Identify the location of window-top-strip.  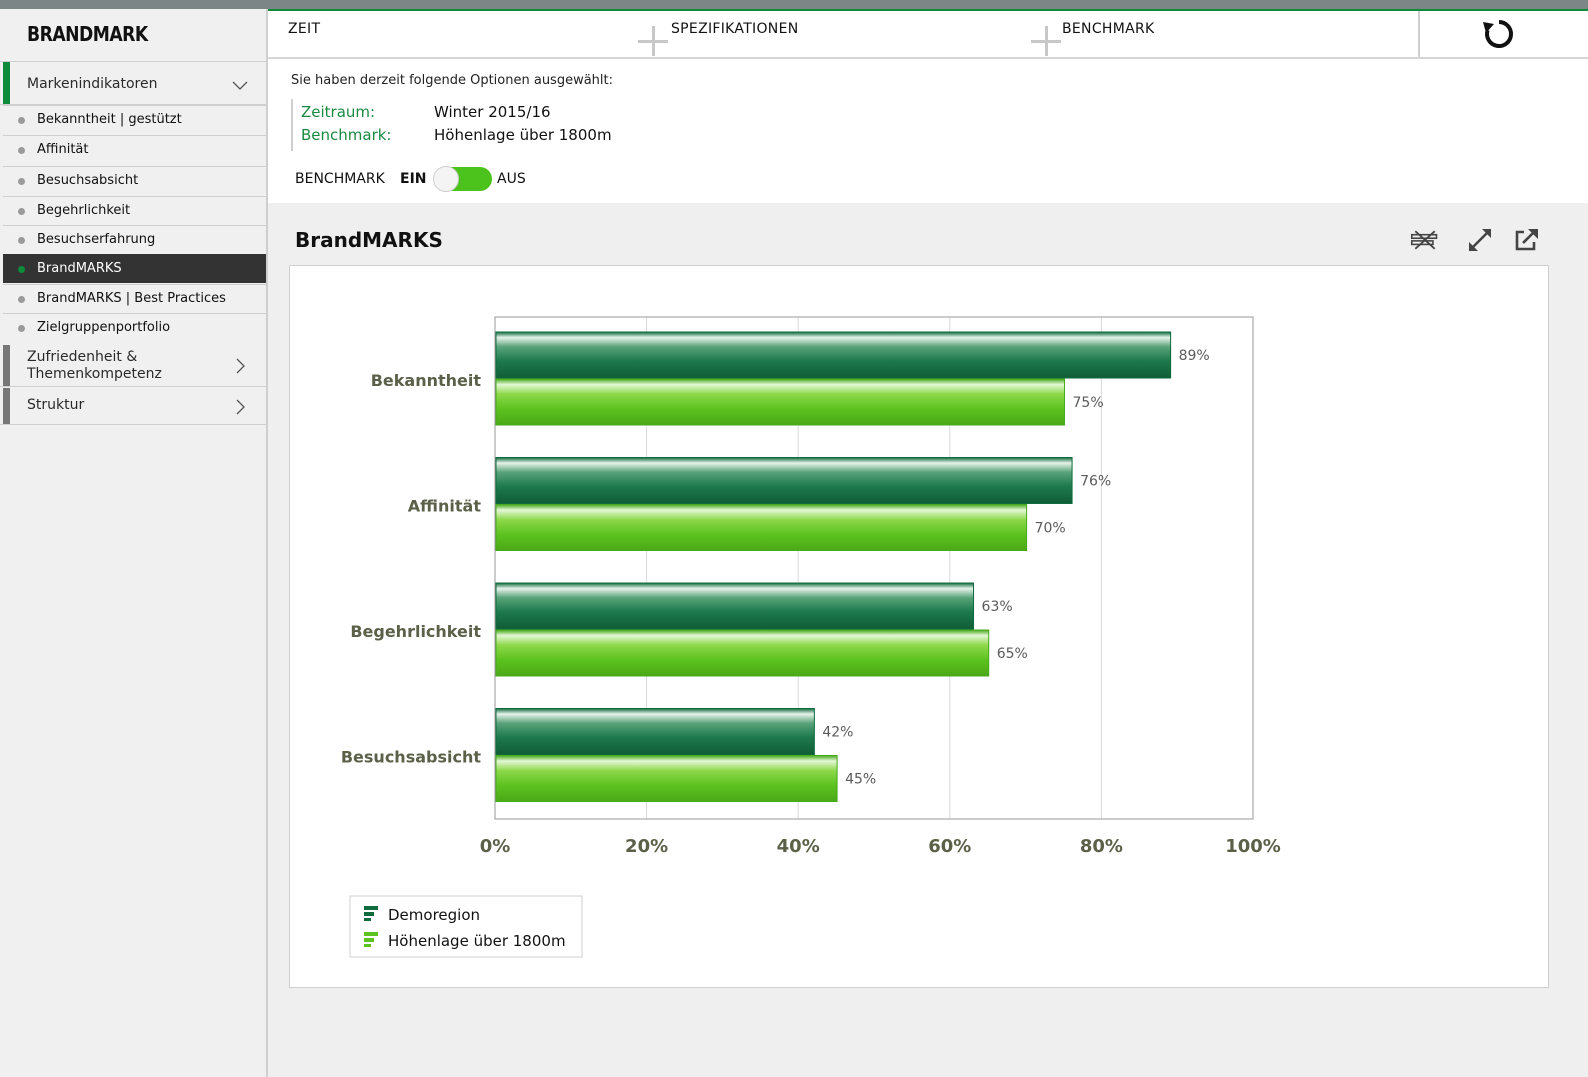
(794, 4).